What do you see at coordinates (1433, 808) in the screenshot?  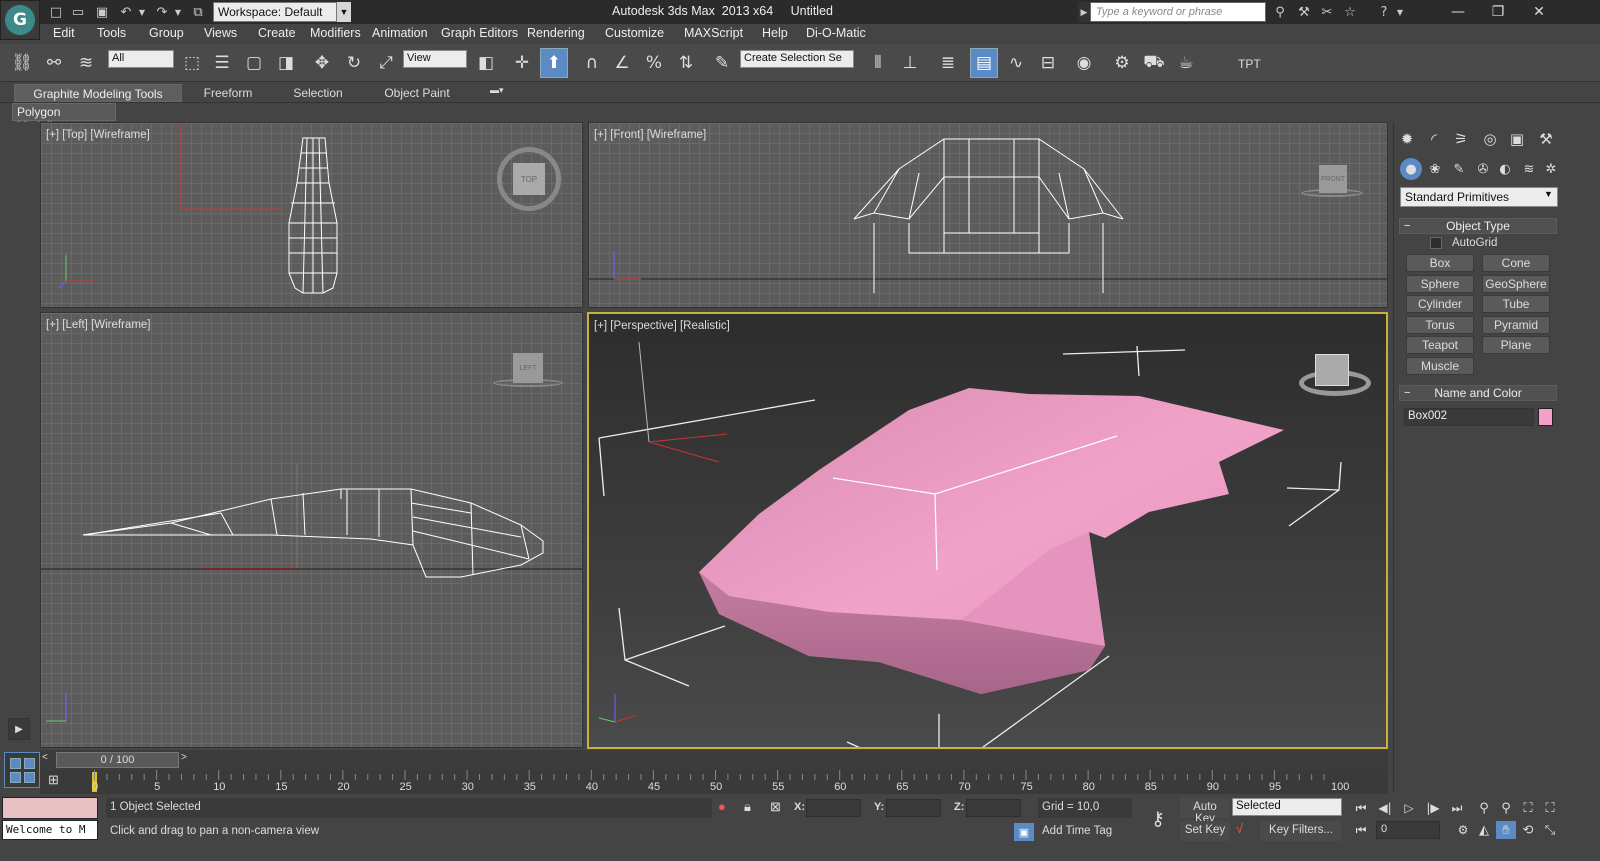 I see `next-frame-icon: |▶` at bounding box center [1433, 808].